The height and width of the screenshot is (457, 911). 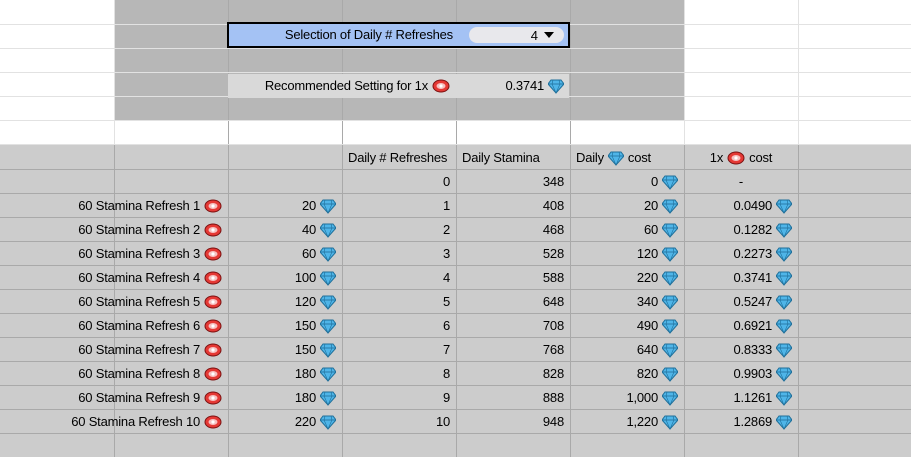 What do you see at coordinates (139, 229) in the screenshot?
I see `refresh-label: 60 Stamina Refresh 2` at bounding box center [139, 229].